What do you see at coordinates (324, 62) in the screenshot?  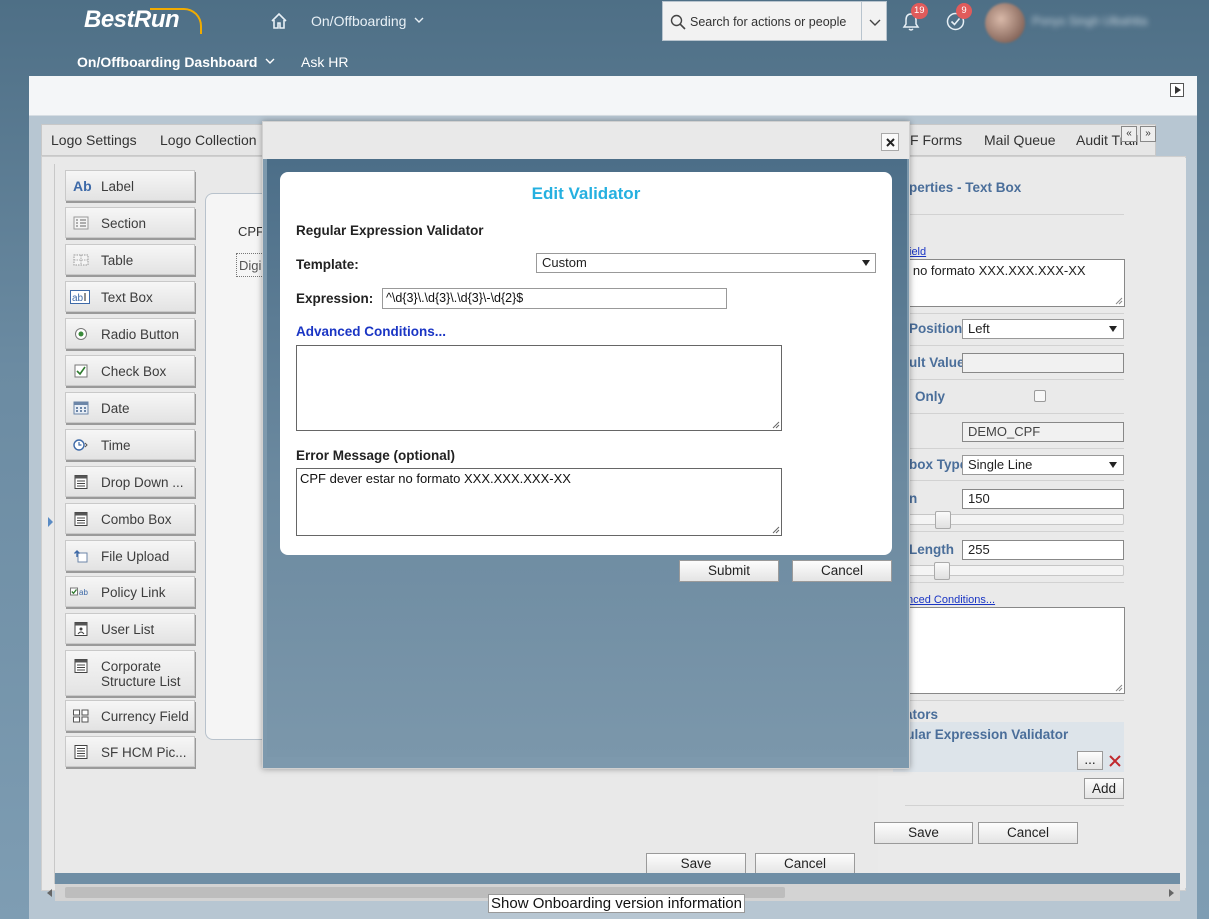 I see `ask-hr-link: Ask HR` at bounding box center [324, 62].